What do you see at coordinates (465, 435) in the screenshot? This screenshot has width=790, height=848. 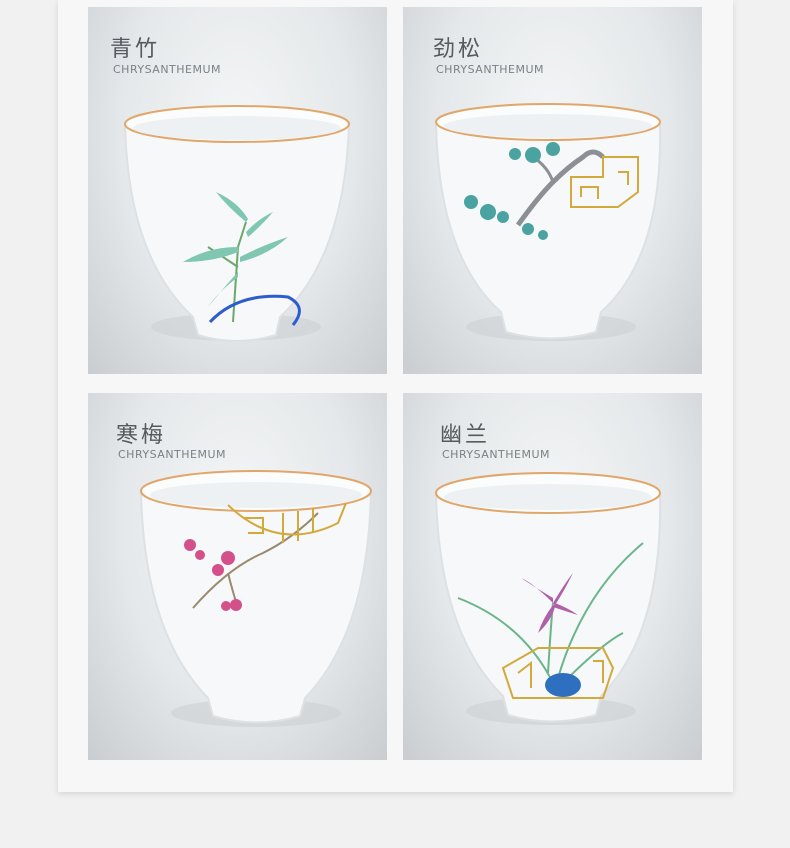 I see `product-name: 幽兰` at bounding box center [465, 435].